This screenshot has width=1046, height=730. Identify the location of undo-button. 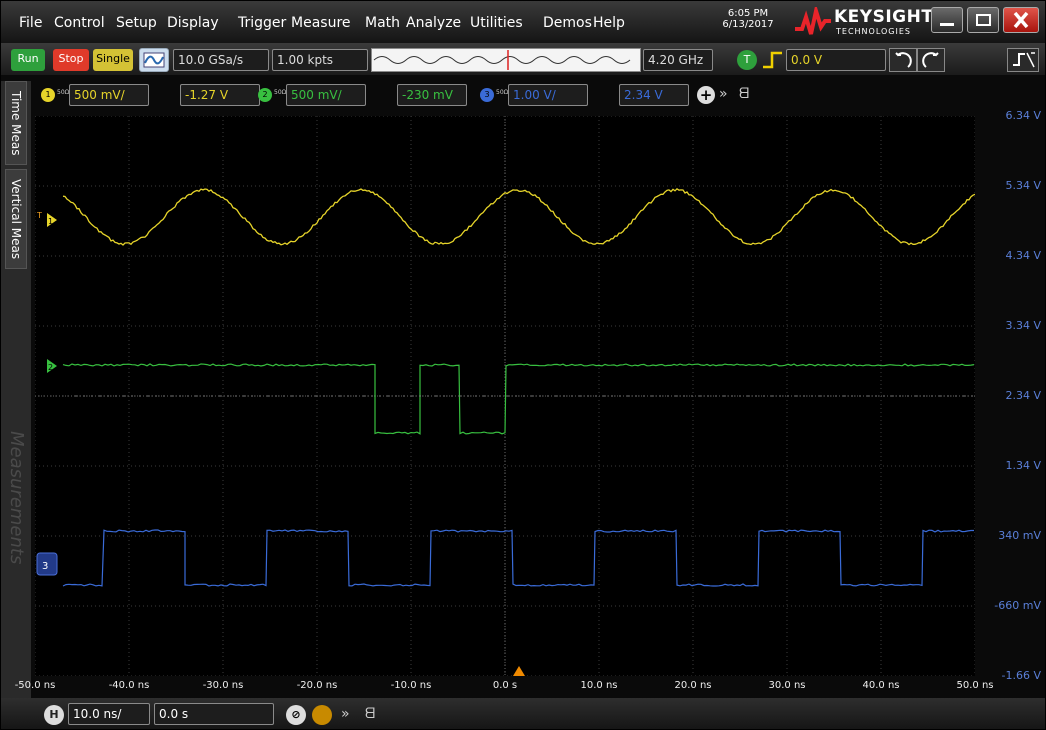
(903, 60).